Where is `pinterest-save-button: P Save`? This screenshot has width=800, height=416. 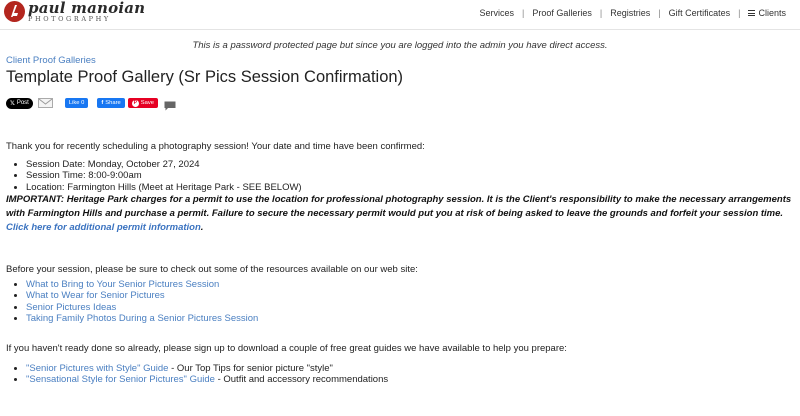
pinterest-save-button: P Save is located at coordinates (142, 103).